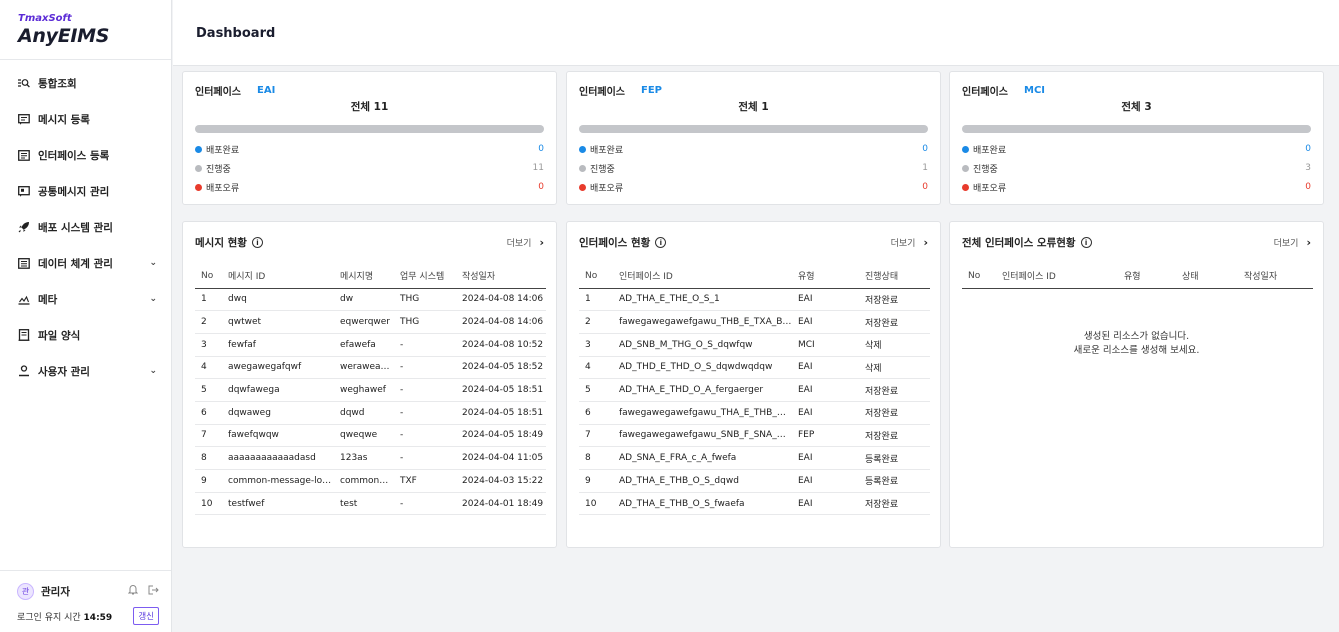  What do you see at coordinates (364, 458) in the screenshot?
I see `table-cell: 123as` at bounding box center [364, 458].